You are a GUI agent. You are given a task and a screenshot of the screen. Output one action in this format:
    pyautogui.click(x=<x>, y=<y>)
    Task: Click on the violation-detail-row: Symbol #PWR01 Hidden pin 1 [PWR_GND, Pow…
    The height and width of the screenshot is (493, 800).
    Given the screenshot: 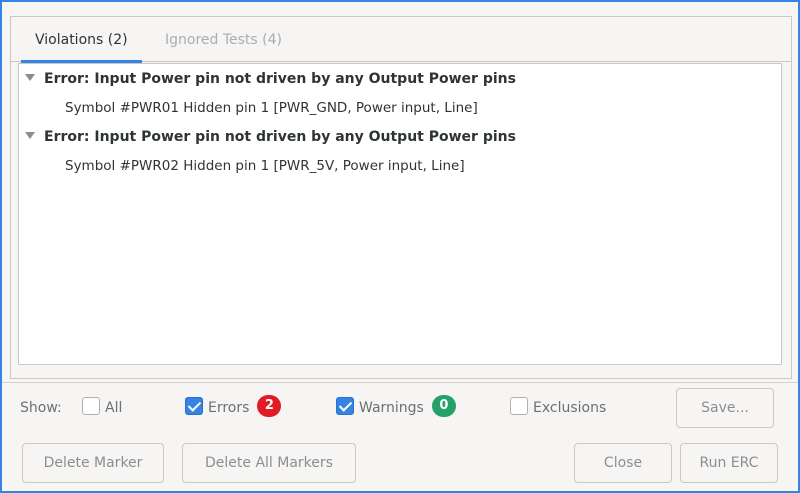 What is the action you would take?
    pyautogui.click(x=271, y=108)
    